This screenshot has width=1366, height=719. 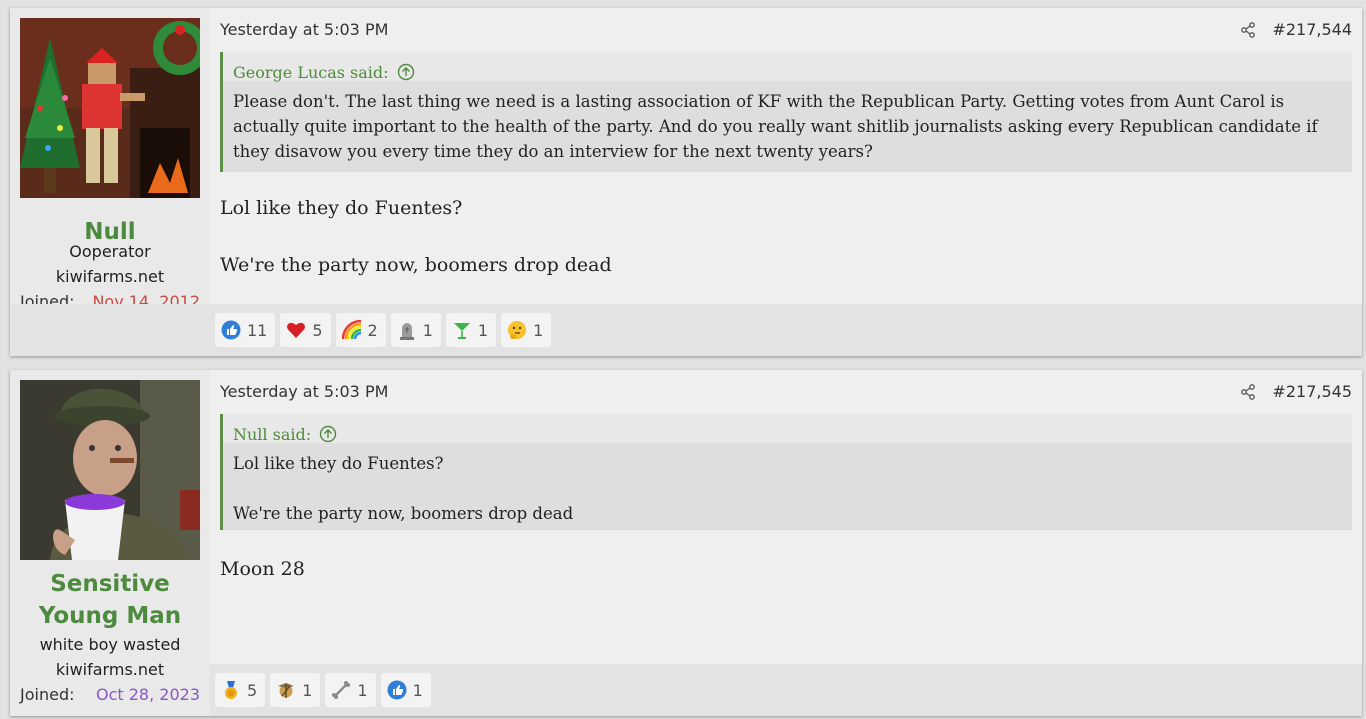 I want to click on heart-icon, so click(x=296, y=330).